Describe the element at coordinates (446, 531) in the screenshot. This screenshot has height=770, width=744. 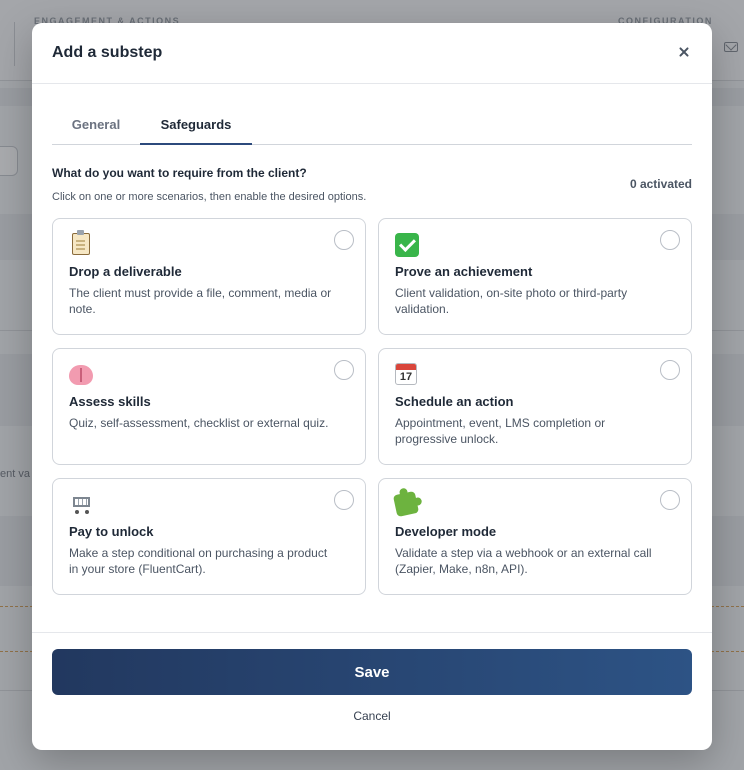
I see `scenario-title: Developer mode` at that location.